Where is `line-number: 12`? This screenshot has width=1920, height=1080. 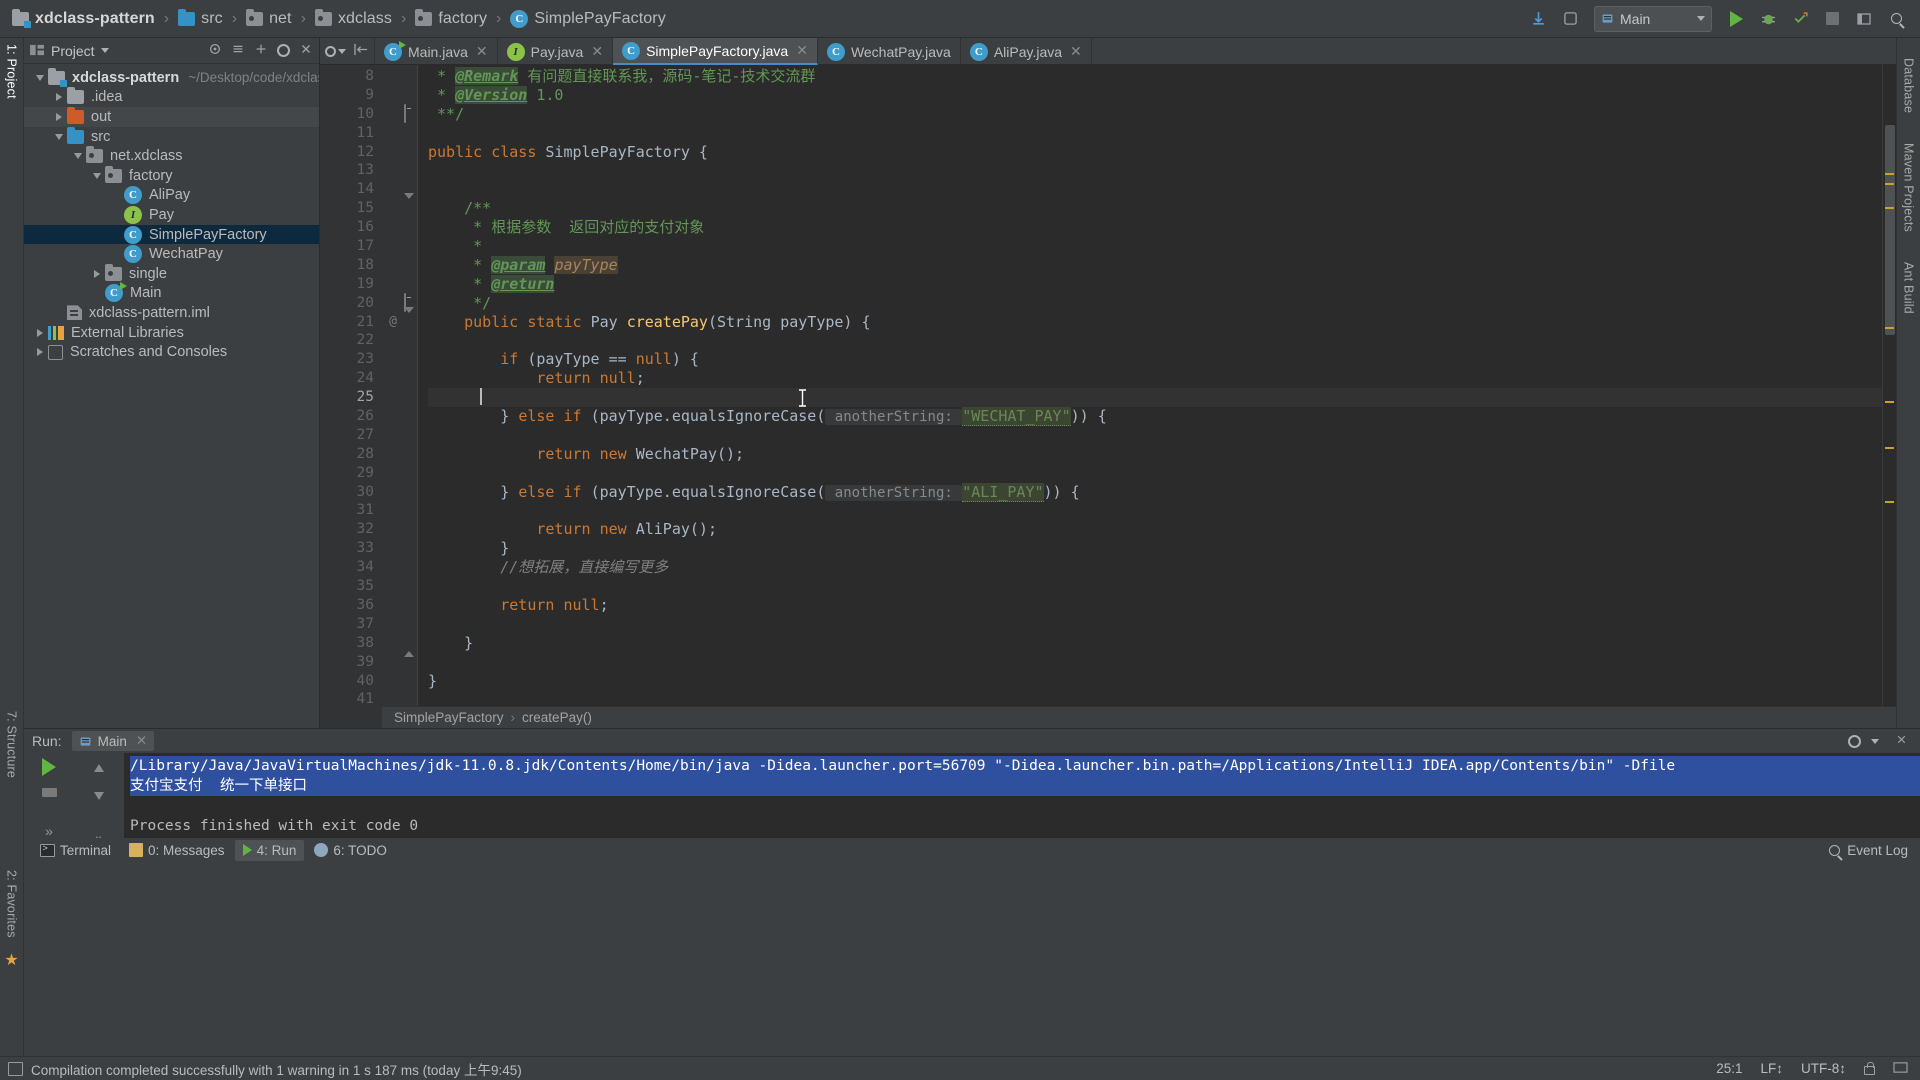
line-number: 12 is located at coordinates (351, 152).